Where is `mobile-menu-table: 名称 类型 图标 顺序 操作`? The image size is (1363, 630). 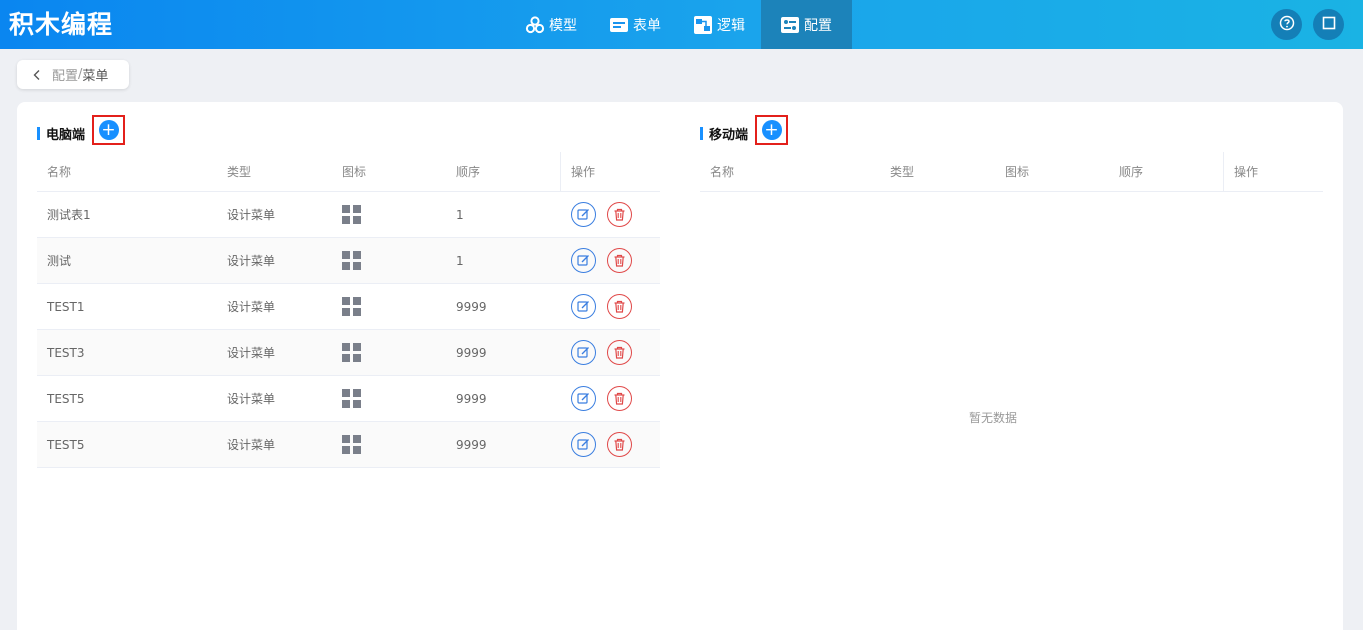
mobile-menu-table: 名称 类型 图标 顺序 操作 is located at coordinates (1011, 171).